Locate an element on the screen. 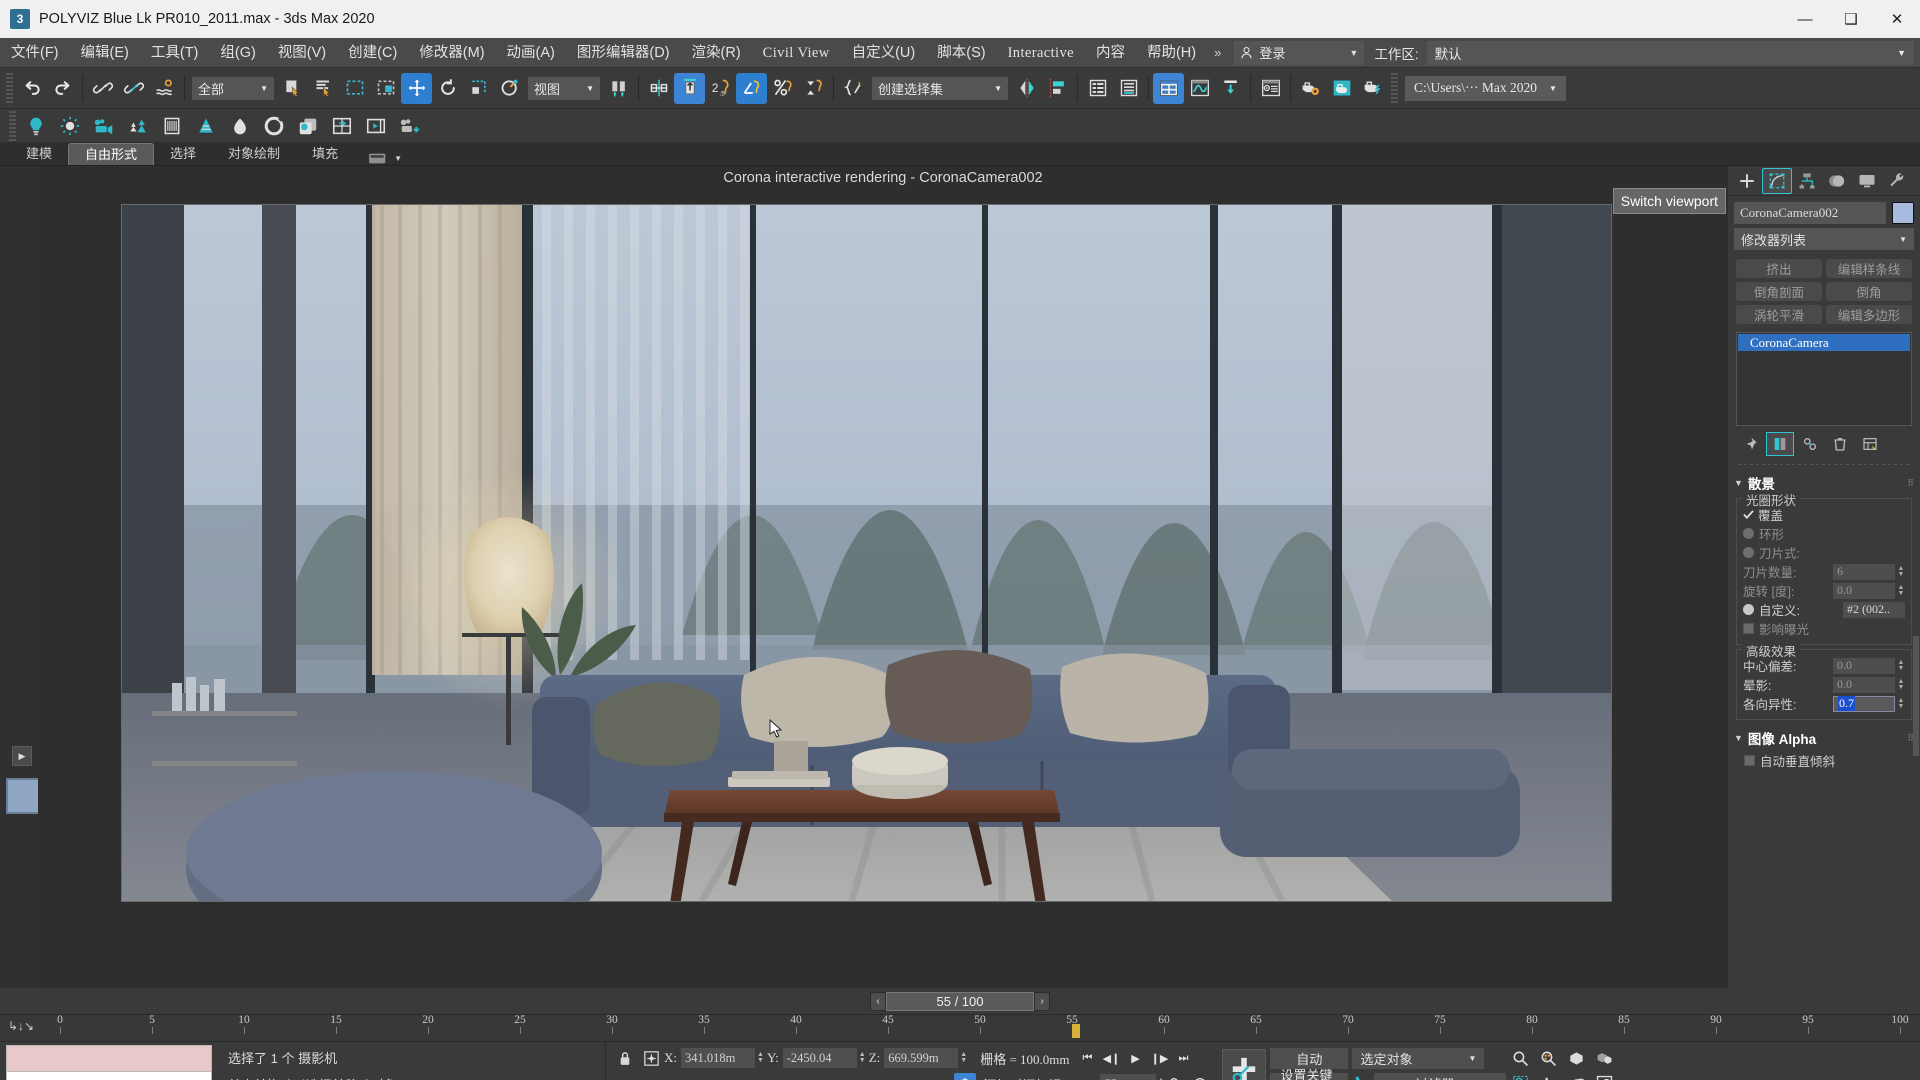  schematic-view-icon is located at coordinates (1230, 88).